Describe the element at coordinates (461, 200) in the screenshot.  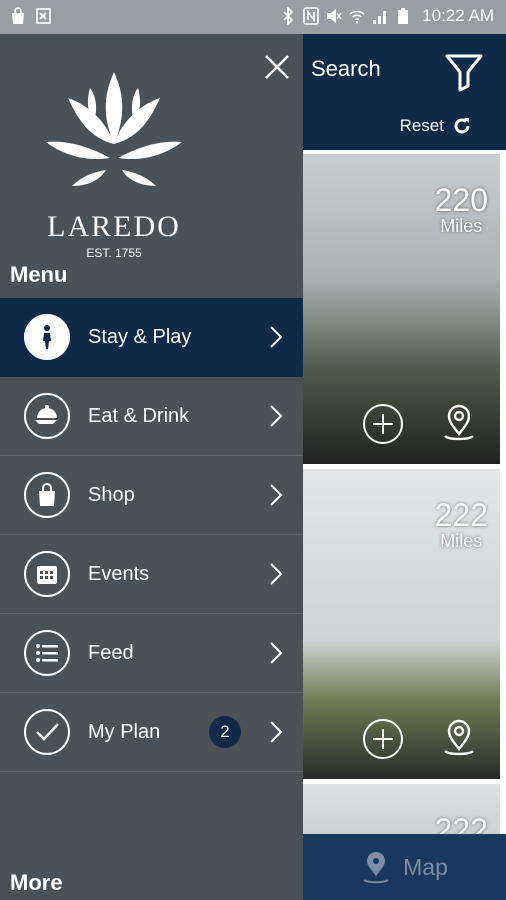
I see `distance-value: 220` at that location.